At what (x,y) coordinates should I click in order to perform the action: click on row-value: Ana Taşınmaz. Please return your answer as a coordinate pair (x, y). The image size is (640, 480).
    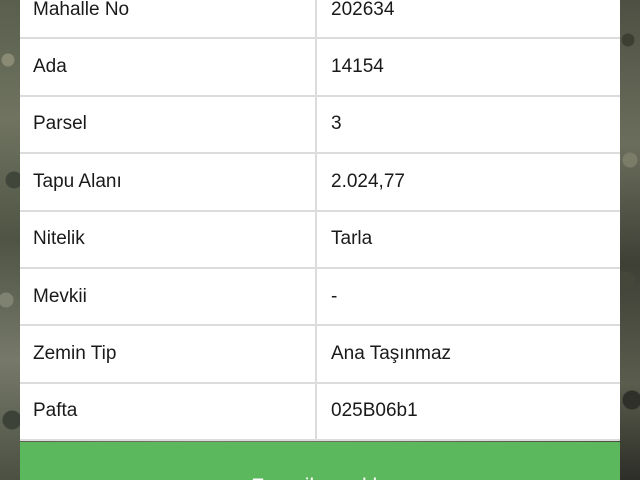
    Looking at the image, I should click on (391, 354).